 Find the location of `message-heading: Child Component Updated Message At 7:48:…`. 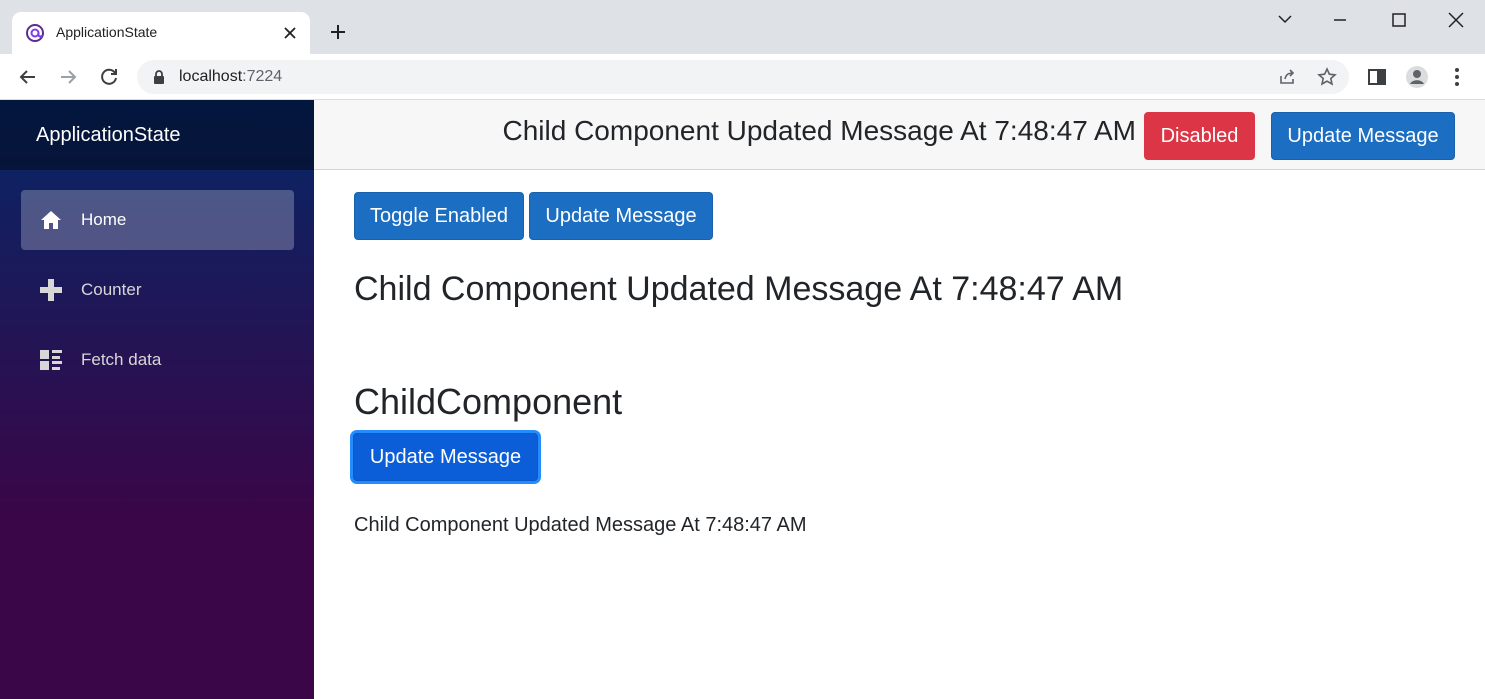

message-heading: Child Component Updated Message At 7:48:… is located at coordinates (739, 289).